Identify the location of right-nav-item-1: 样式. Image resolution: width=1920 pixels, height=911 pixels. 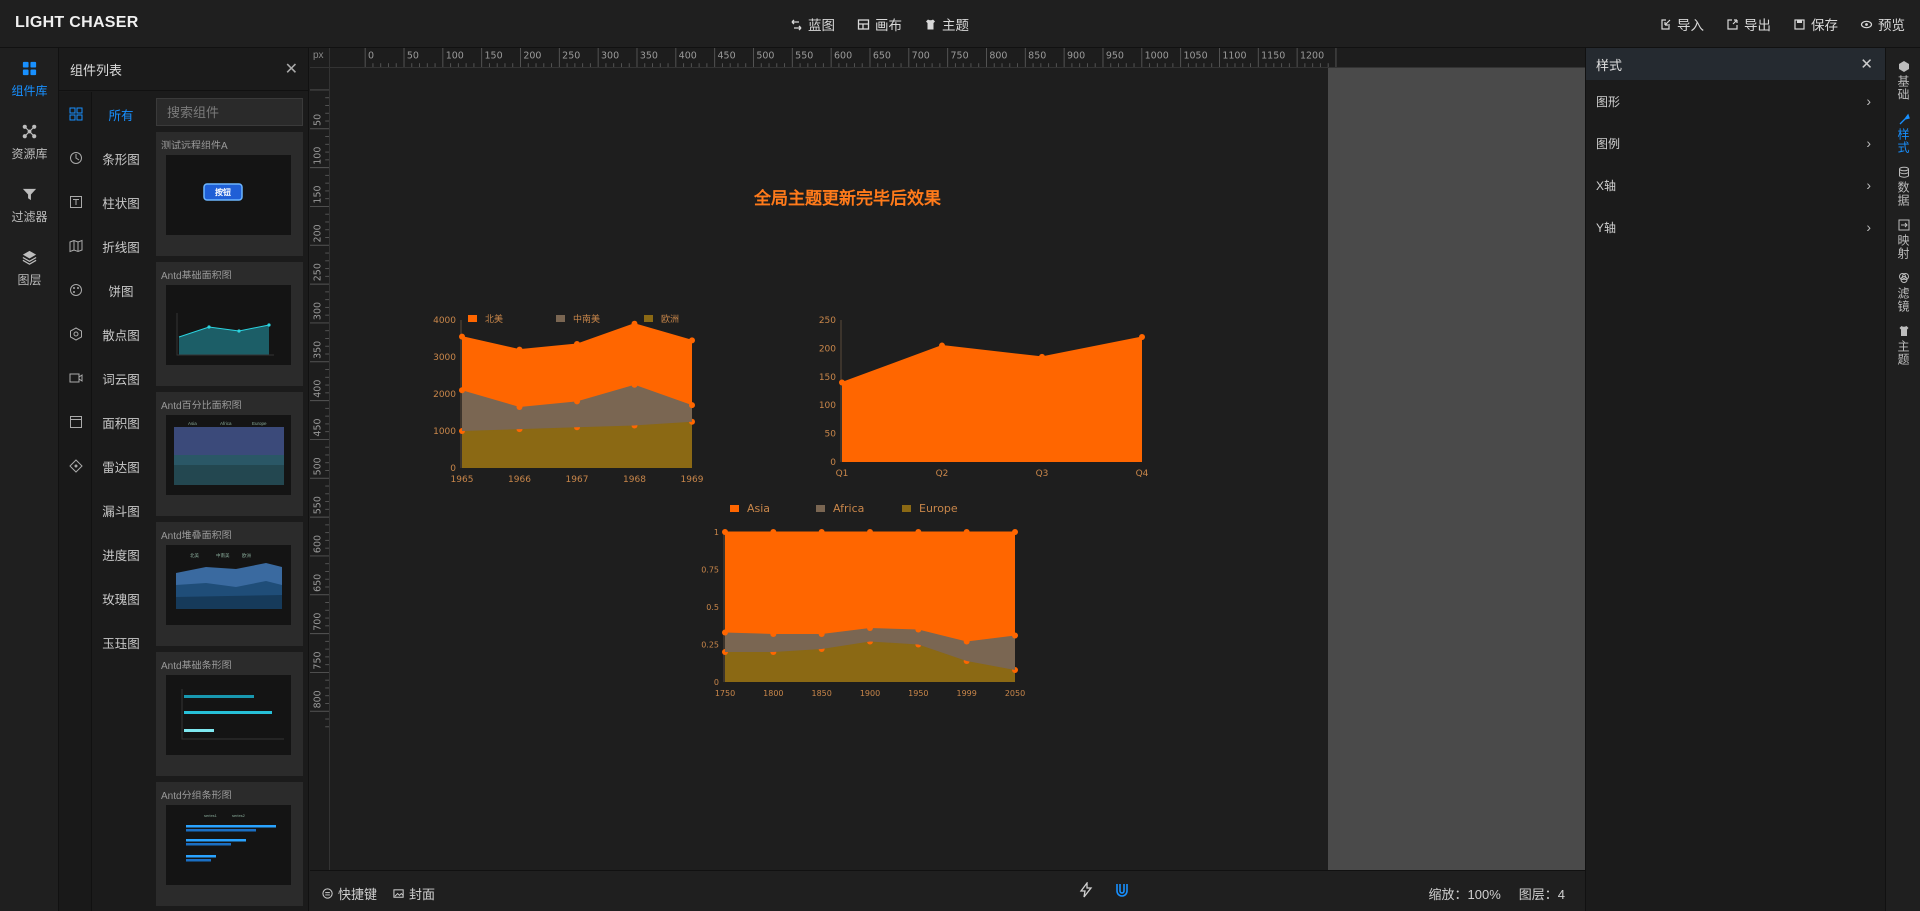
(1903, 133).